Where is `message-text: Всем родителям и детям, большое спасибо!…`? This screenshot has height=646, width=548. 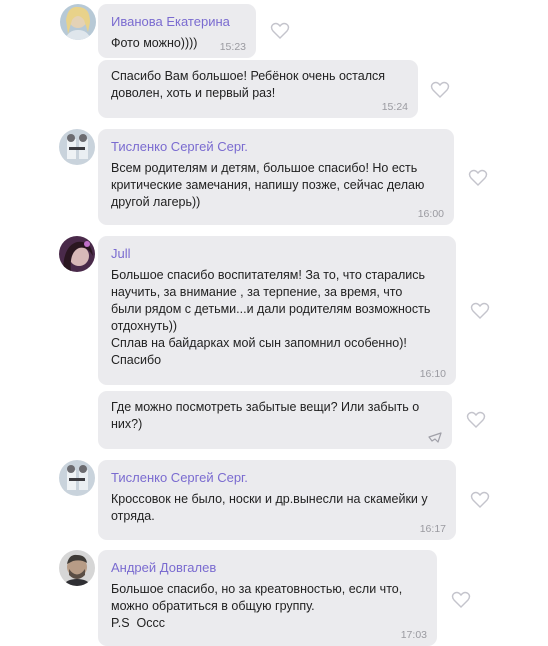
message-text: Всем родителям и детям, большое спасибо!… is located at coordinates (268, 185).